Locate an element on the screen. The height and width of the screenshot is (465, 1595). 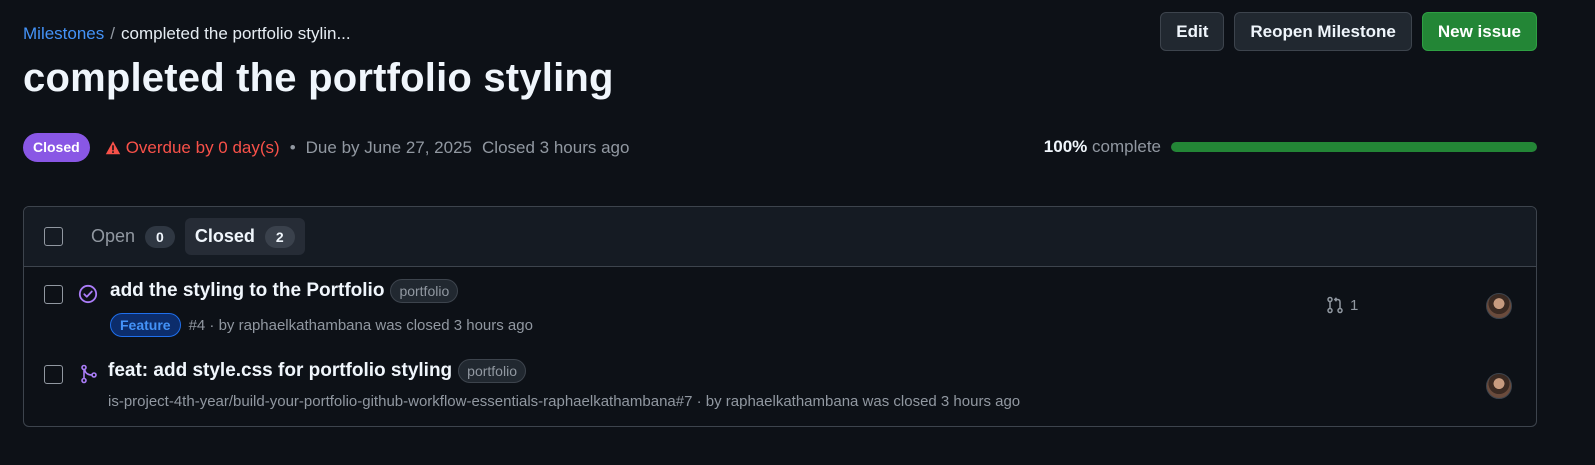
breadcrumb-milestones-link: Milestones is located at coordinates (63, 34).